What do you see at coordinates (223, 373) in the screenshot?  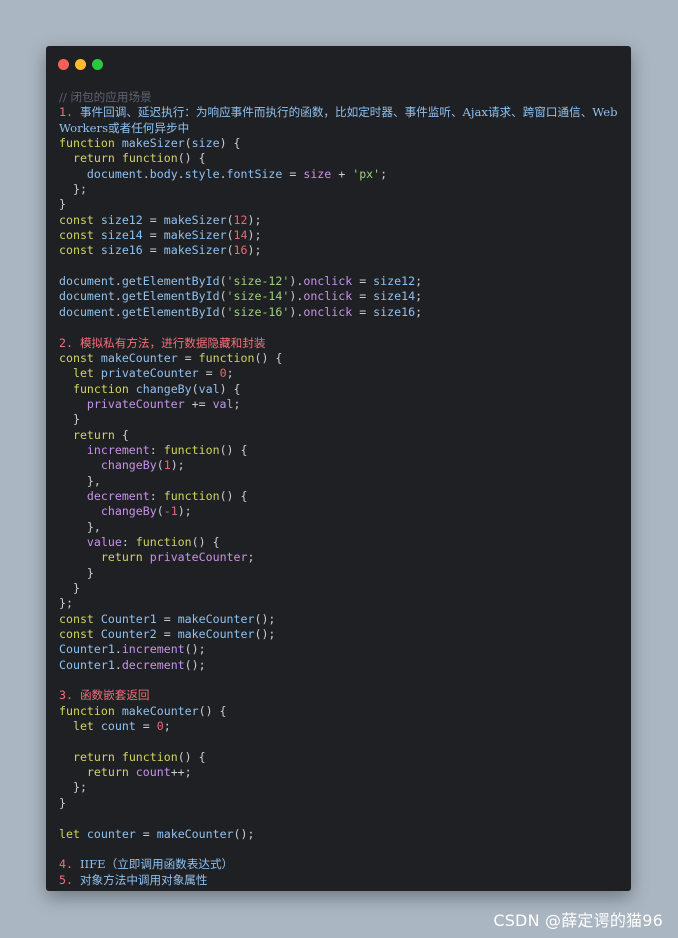 I see `code-token: 0` at bounding box center [223, 373].